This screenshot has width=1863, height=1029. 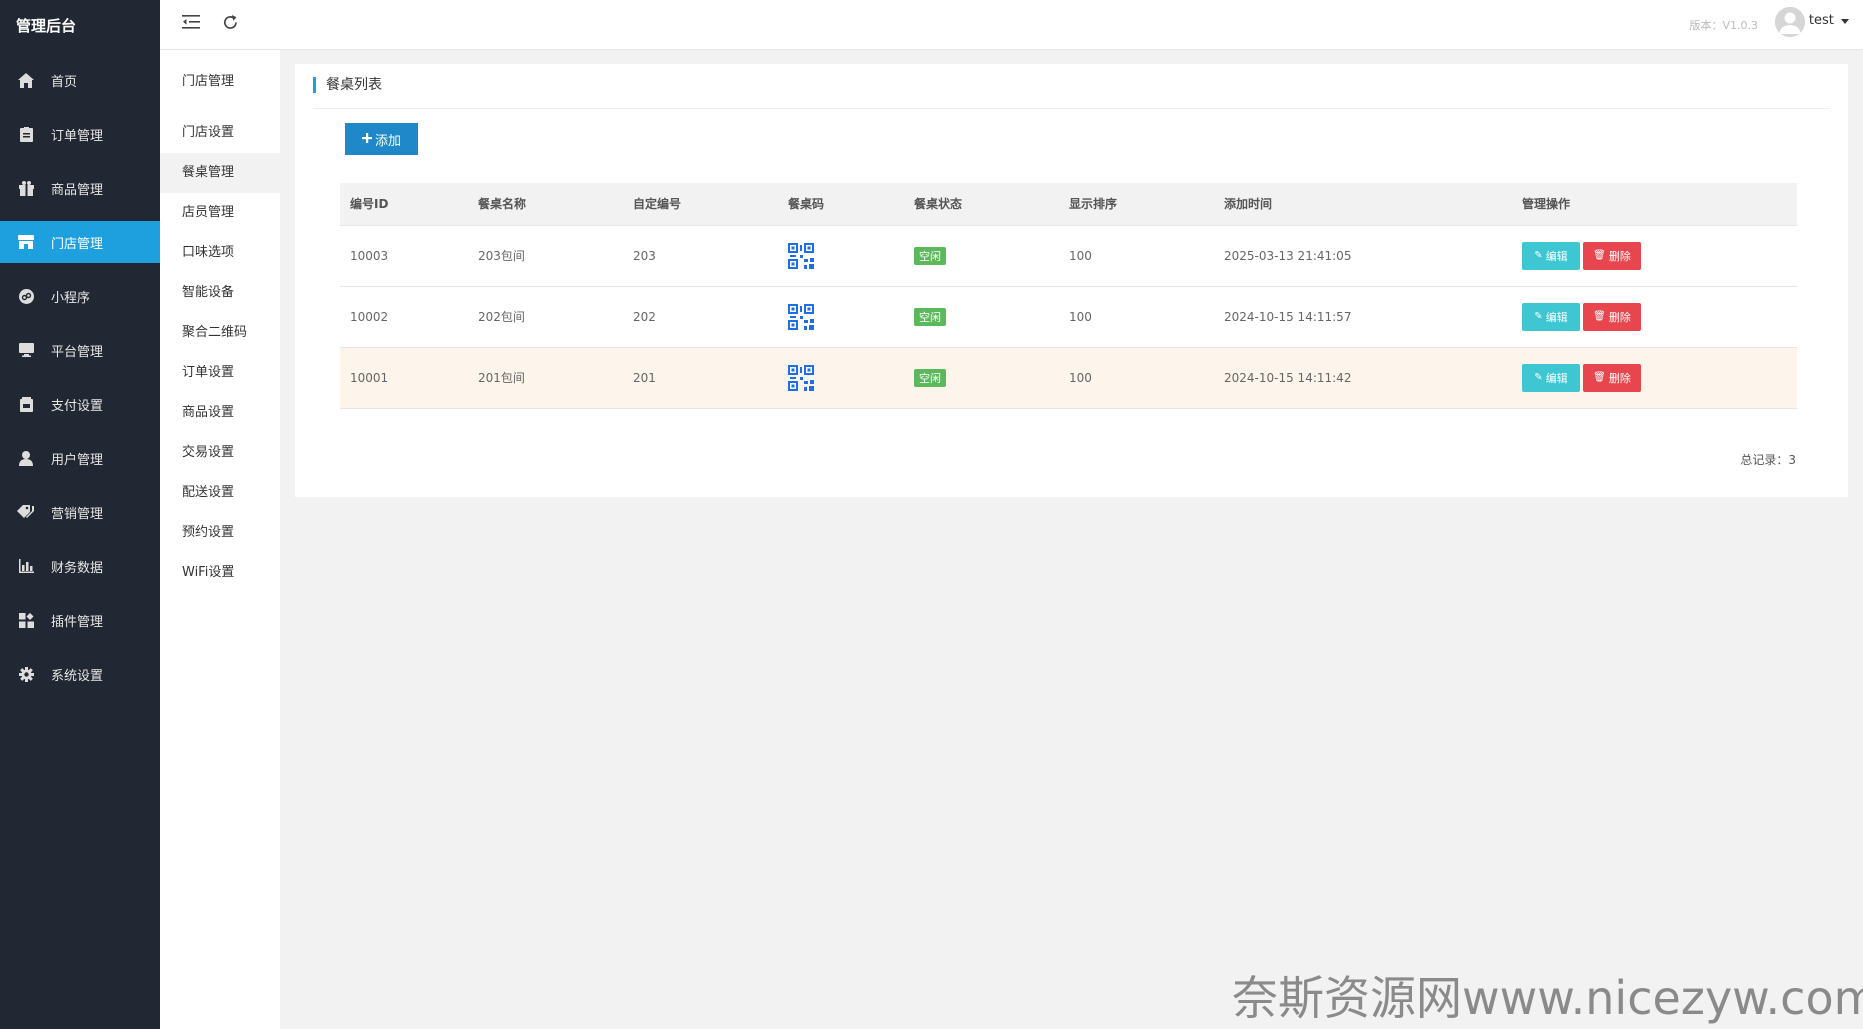 What do you see at coordinates (1790, 22) in the screenshot?
I see `avatar` at bounding box center [1790, 22].